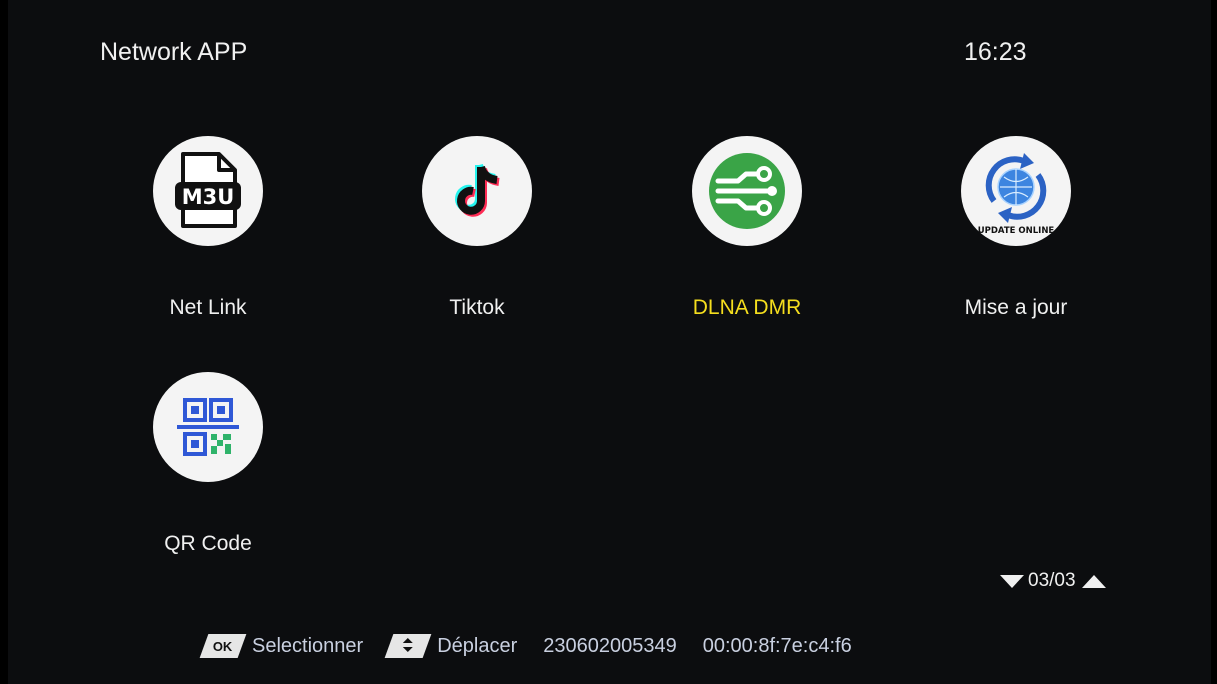 The image size is (1217, 684). Describe the element at coordinates (777, 645) in the screenshot. I see `mac-address: 00:00:8f:7e:c4:f6` at that location.